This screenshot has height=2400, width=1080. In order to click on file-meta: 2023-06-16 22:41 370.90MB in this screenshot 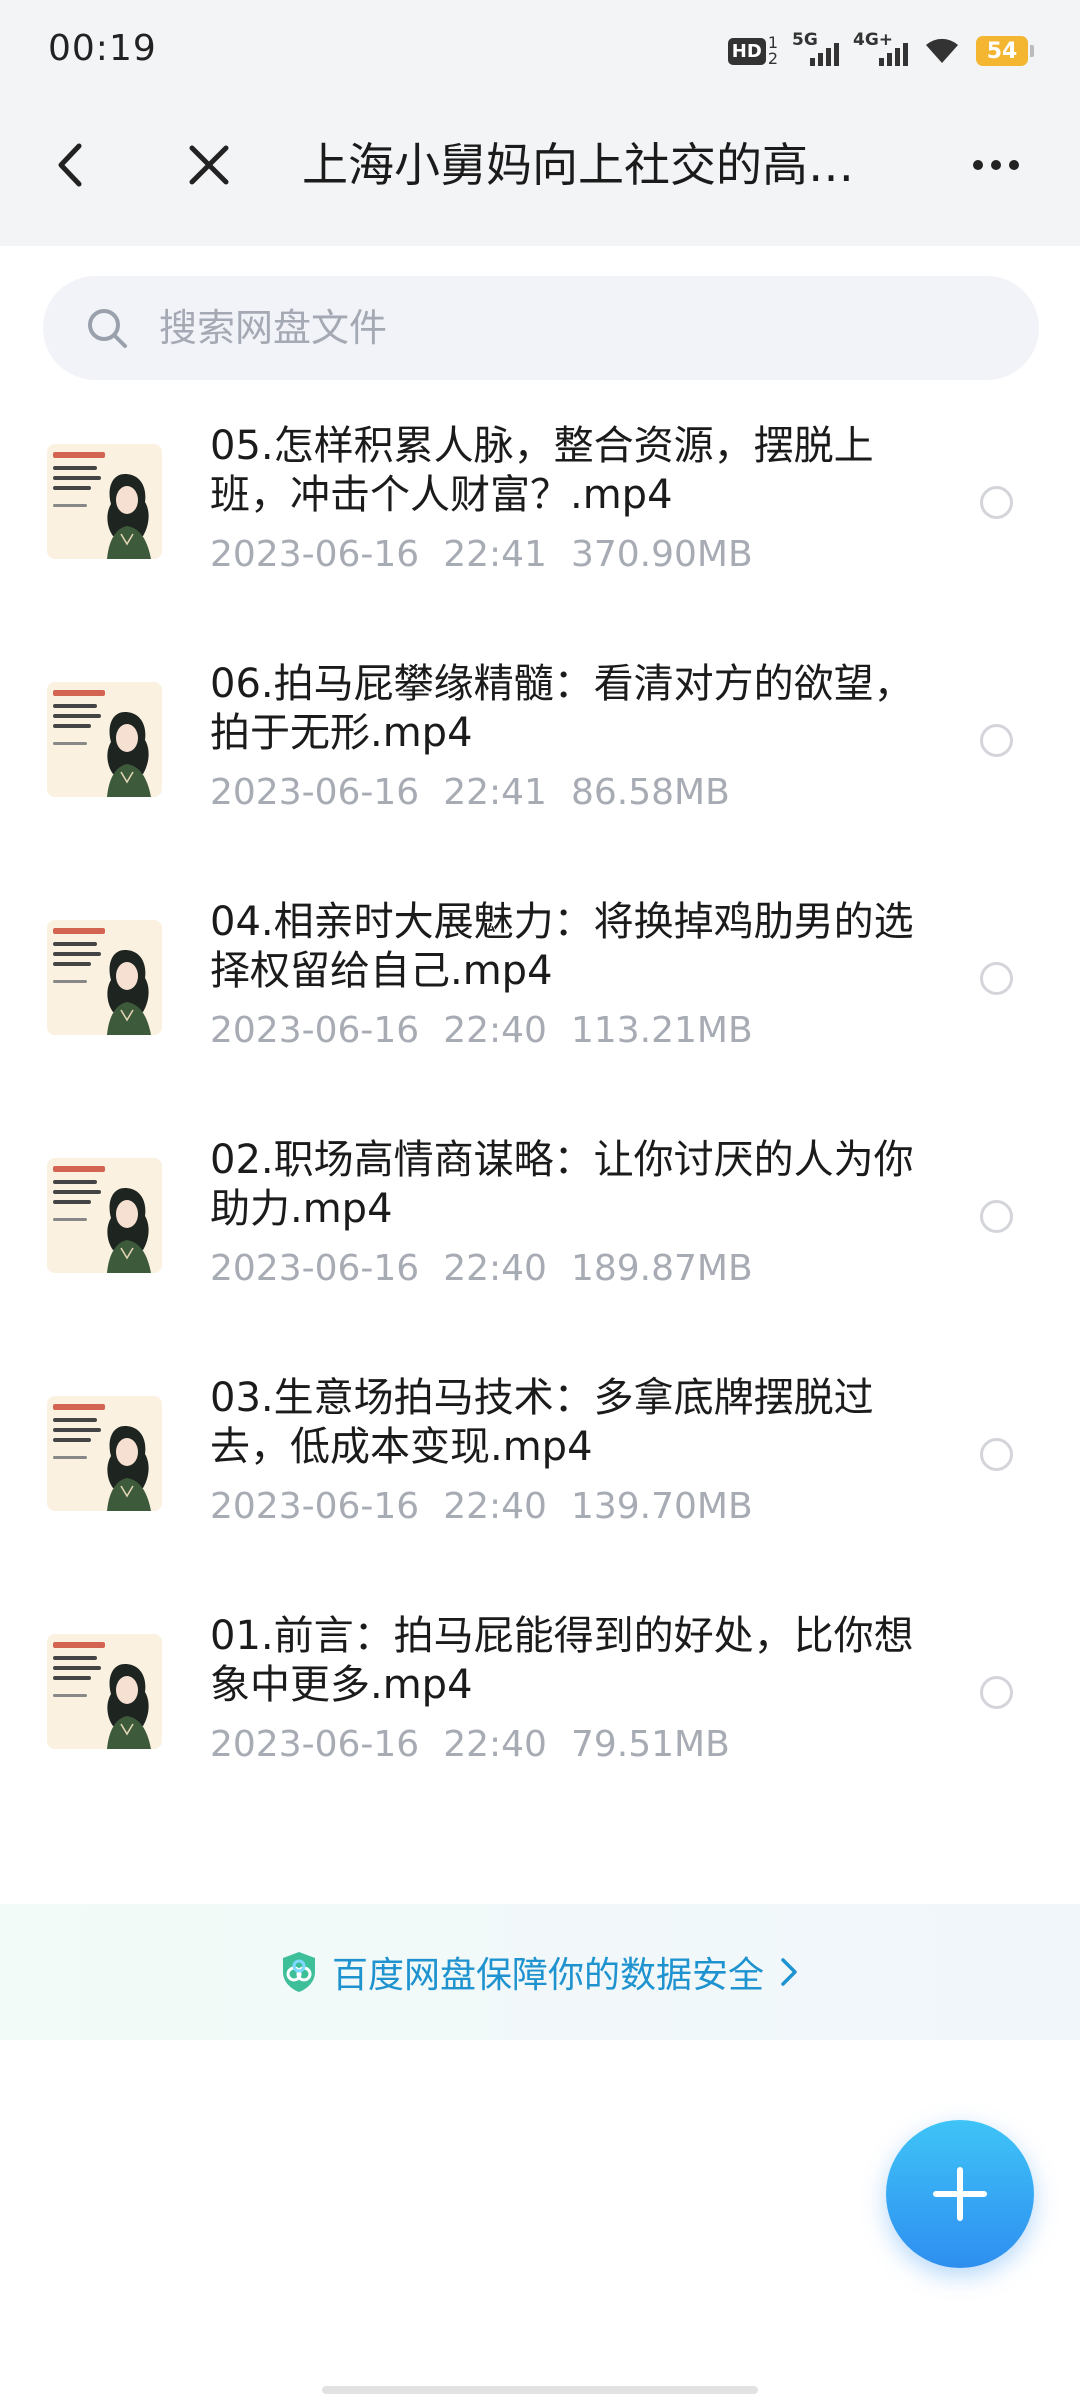, I will do `click(493, 554)`.